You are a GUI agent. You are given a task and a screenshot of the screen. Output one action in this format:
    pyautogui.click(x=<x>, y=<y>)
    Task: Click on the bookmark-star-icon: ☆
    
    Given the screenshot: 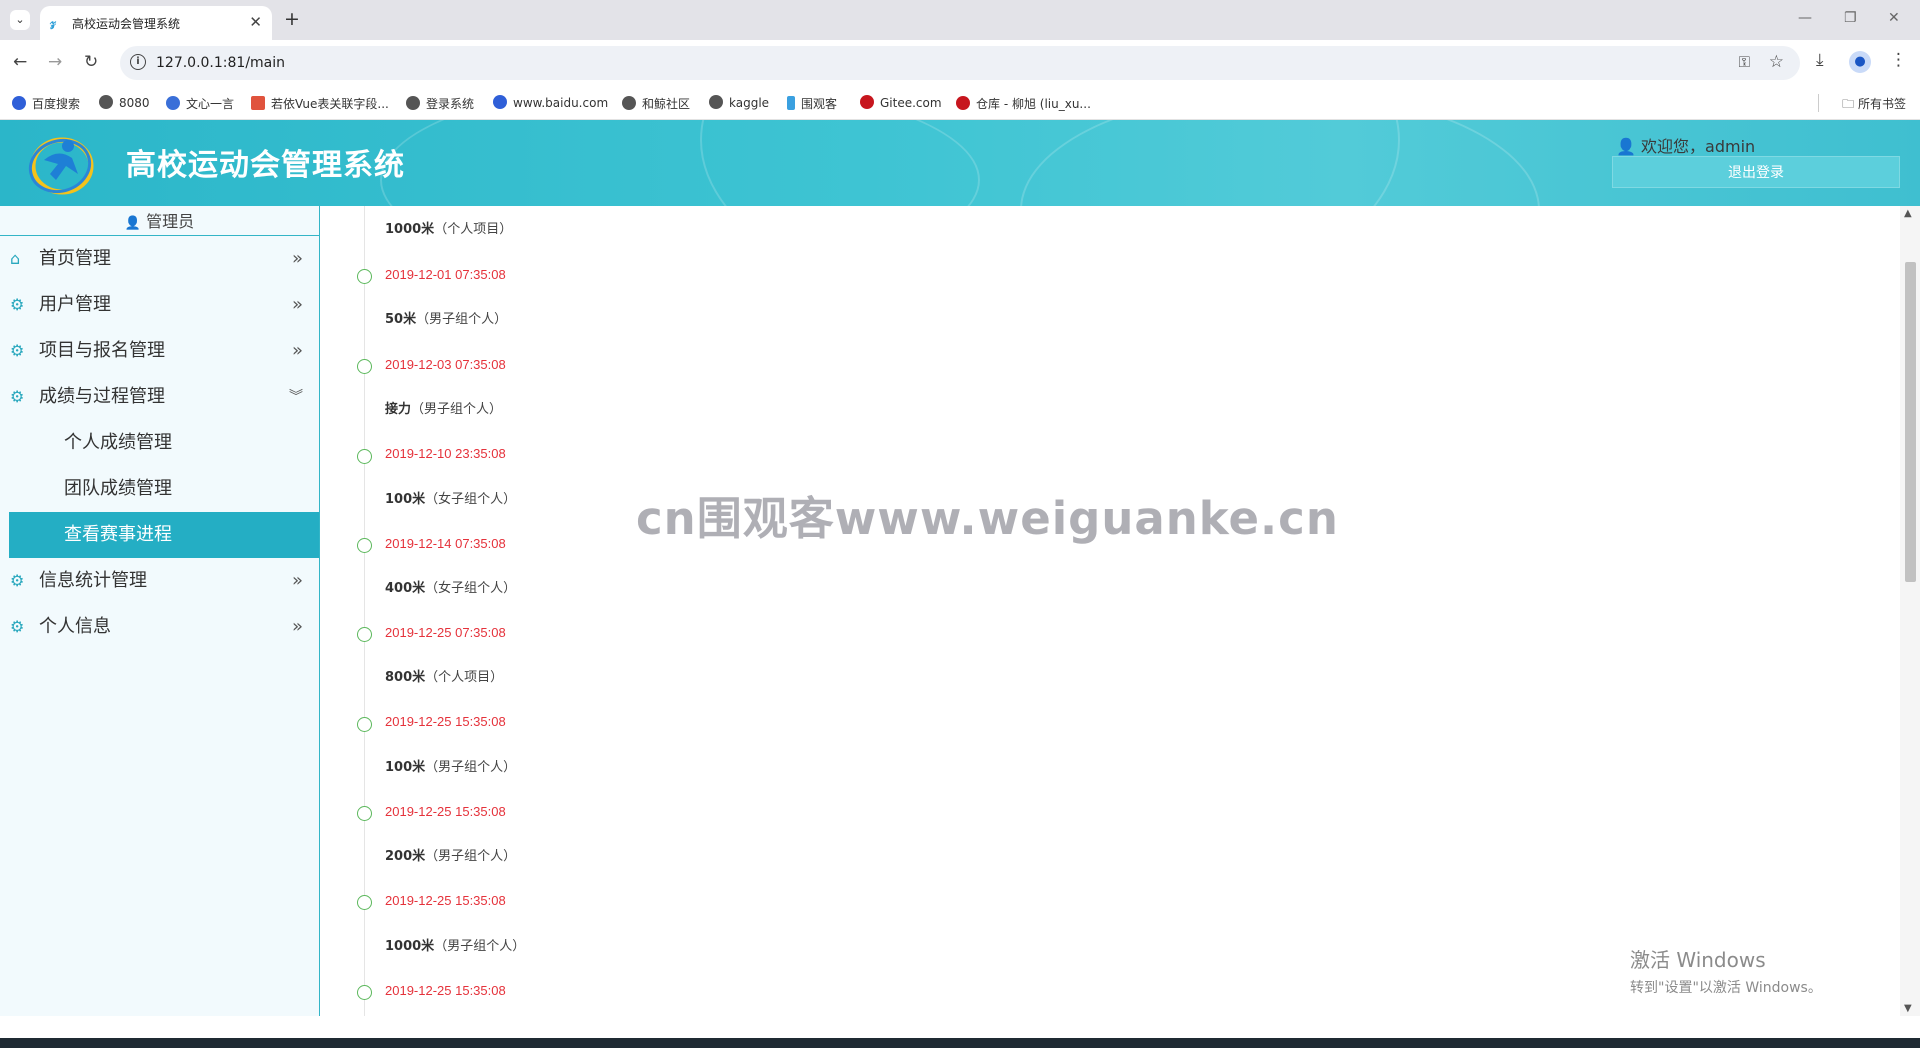 What is the action you would take?
    pyautogui.click(x=1776, y=62)
    